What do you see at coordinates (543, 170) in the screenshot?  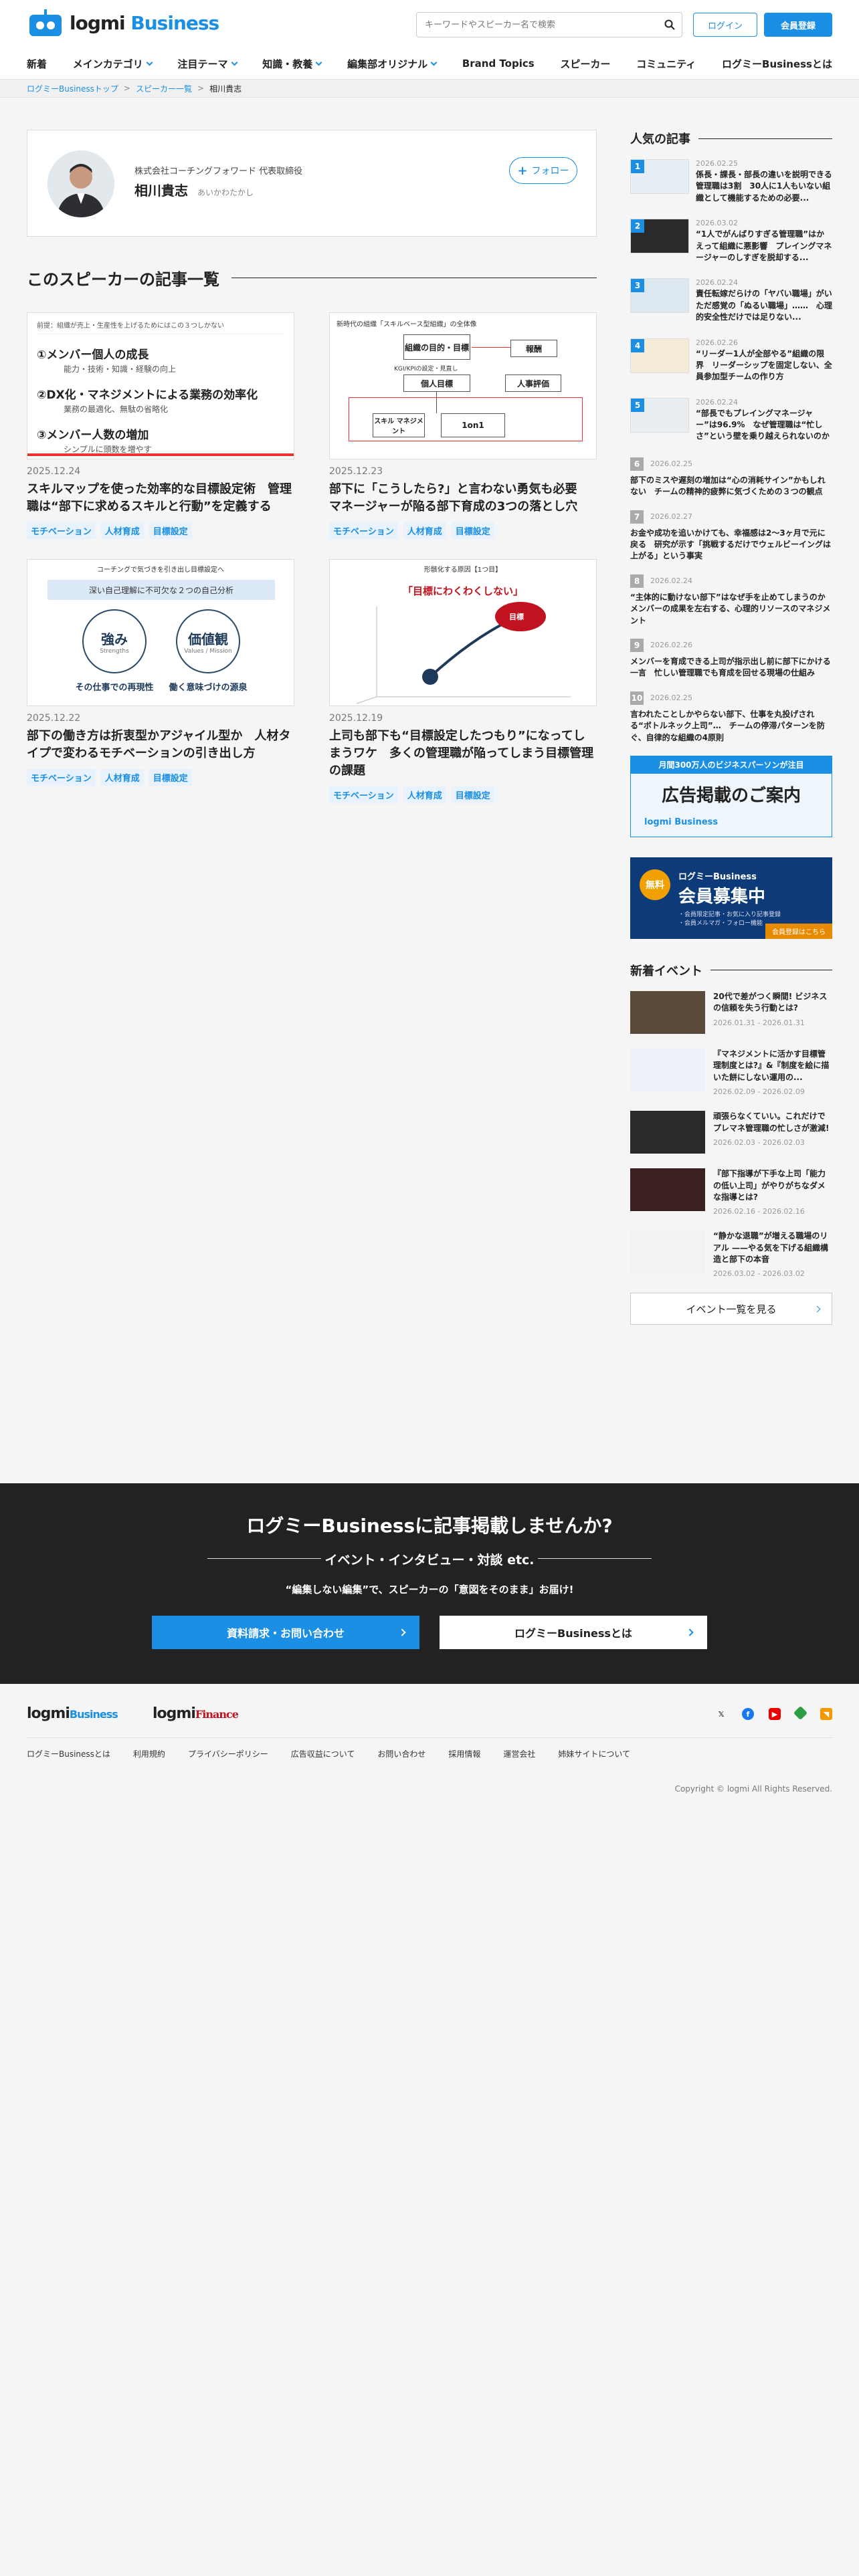 I see `follow-button: + フォロー` at bounding box center [543, 170].